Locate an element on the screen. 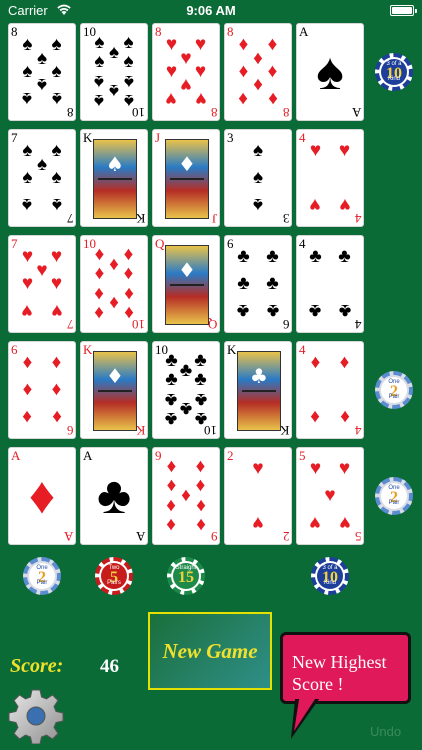 This screenshot has width=422, height=750. card-K-spade: K K ♠ is located at coordinates (114, 178).